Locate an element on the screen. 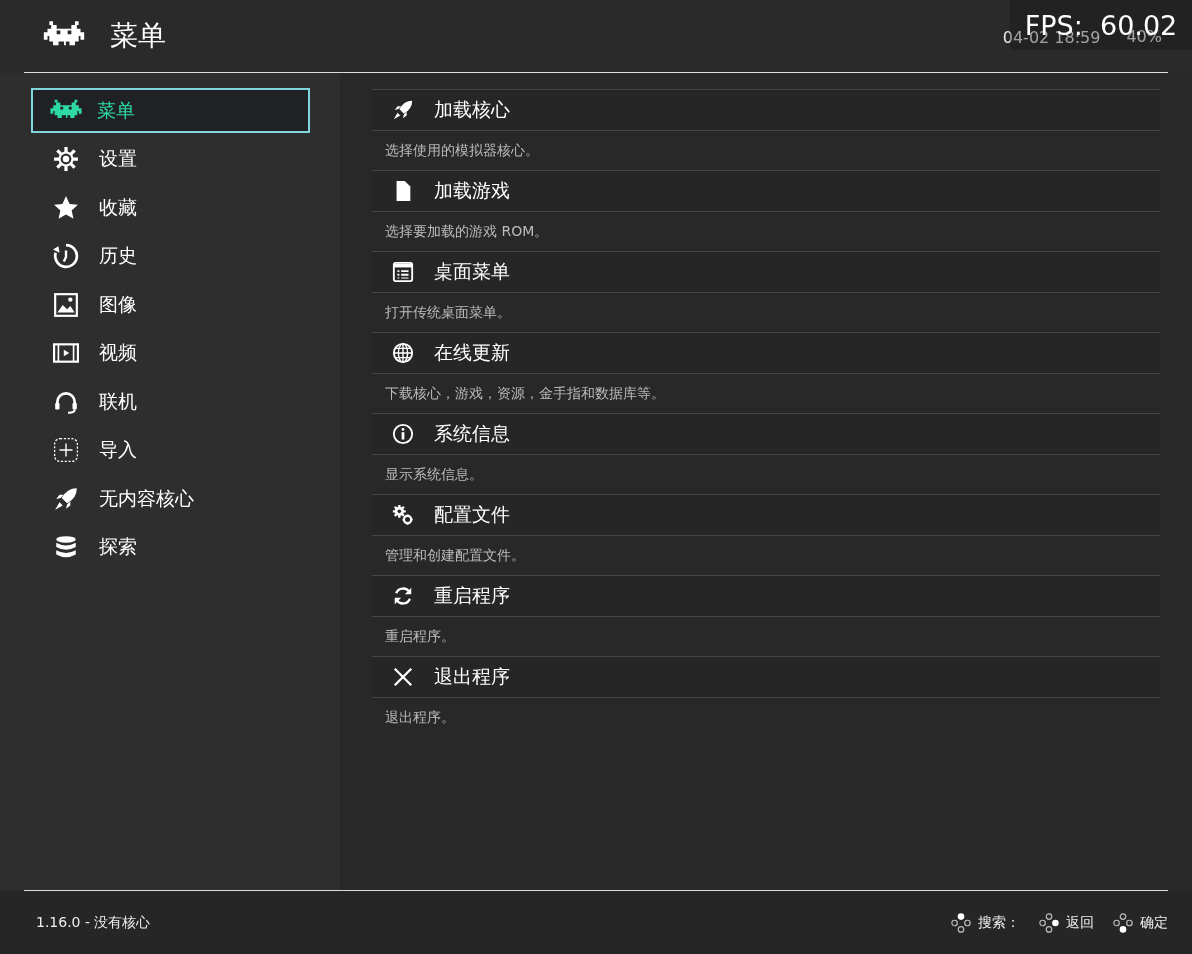  star-icon is located at coordinates (66, 207).